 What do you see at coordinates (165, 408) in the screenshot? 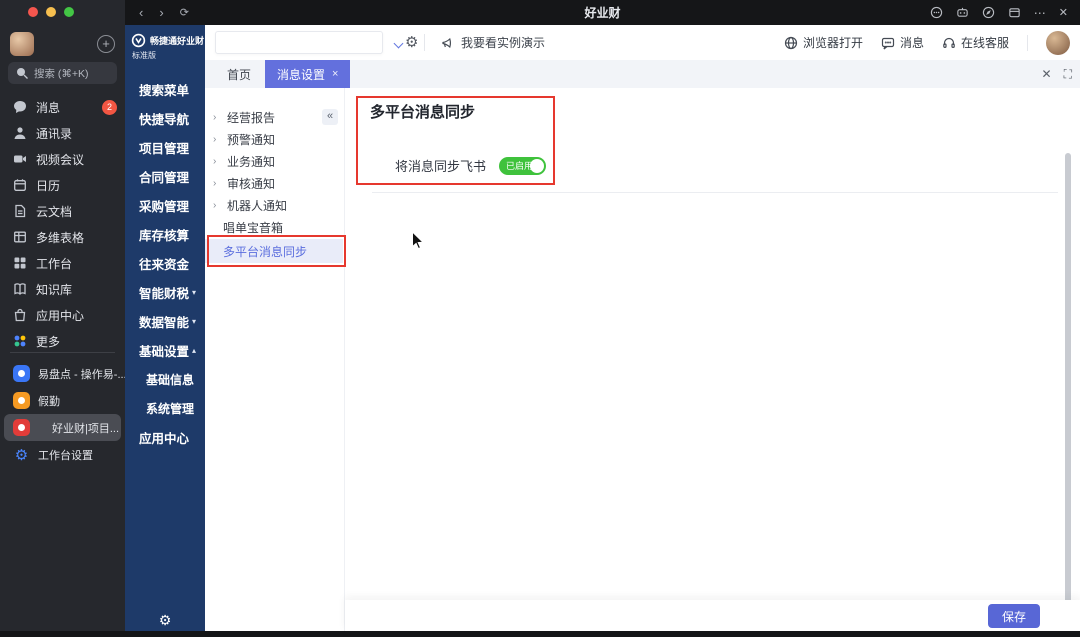
I see `menu-item-system-mgmt: 系统管理` at bounding box center [165, 408].